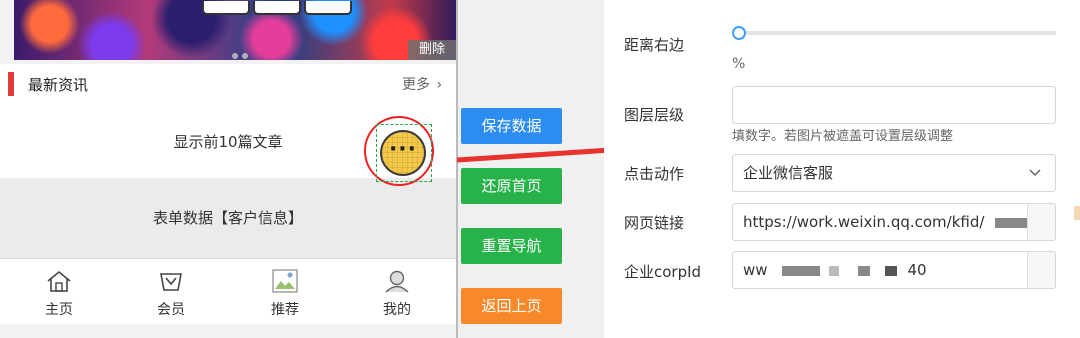  What do you see at coordinates (281, 7) in the screenshot?
I see `banner-screenshot-cards` at bounding box center [281, 7].